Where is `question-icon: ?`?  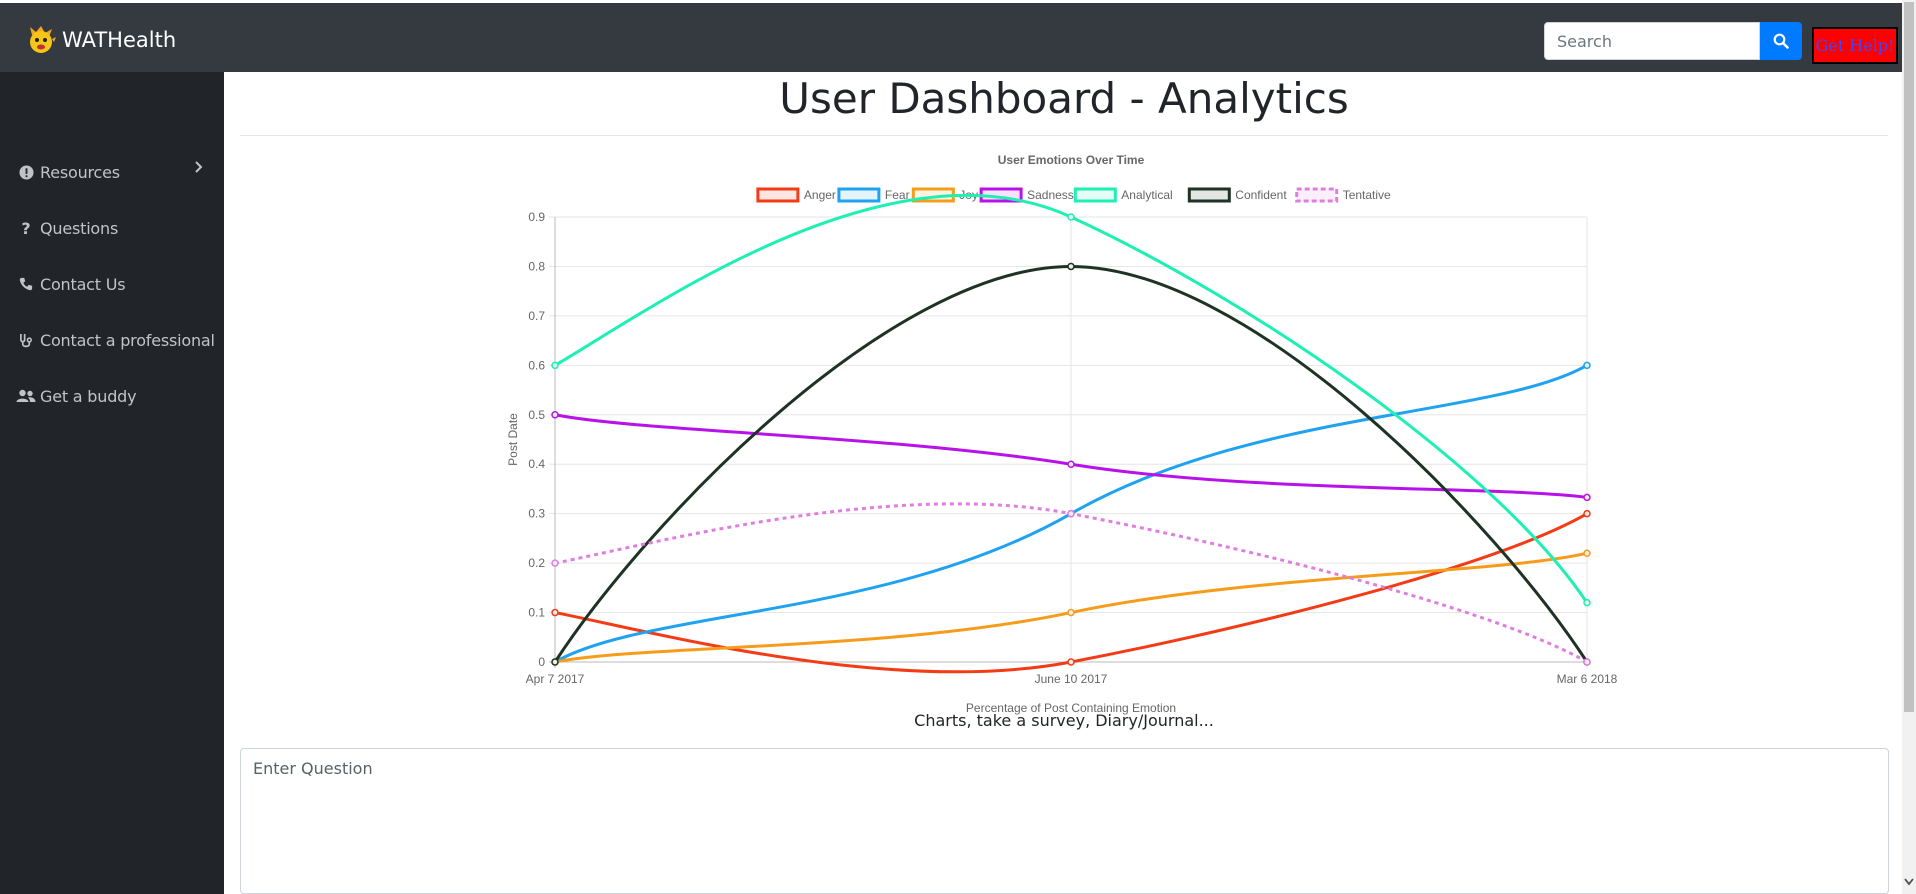 question-icon: ? is located at coordinates (26, 228).